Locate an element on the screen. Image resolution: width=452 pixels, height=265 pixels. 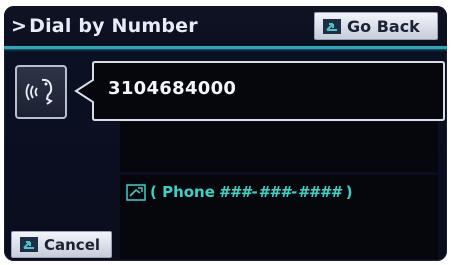
header-divider is located at coordinates (225, 47).